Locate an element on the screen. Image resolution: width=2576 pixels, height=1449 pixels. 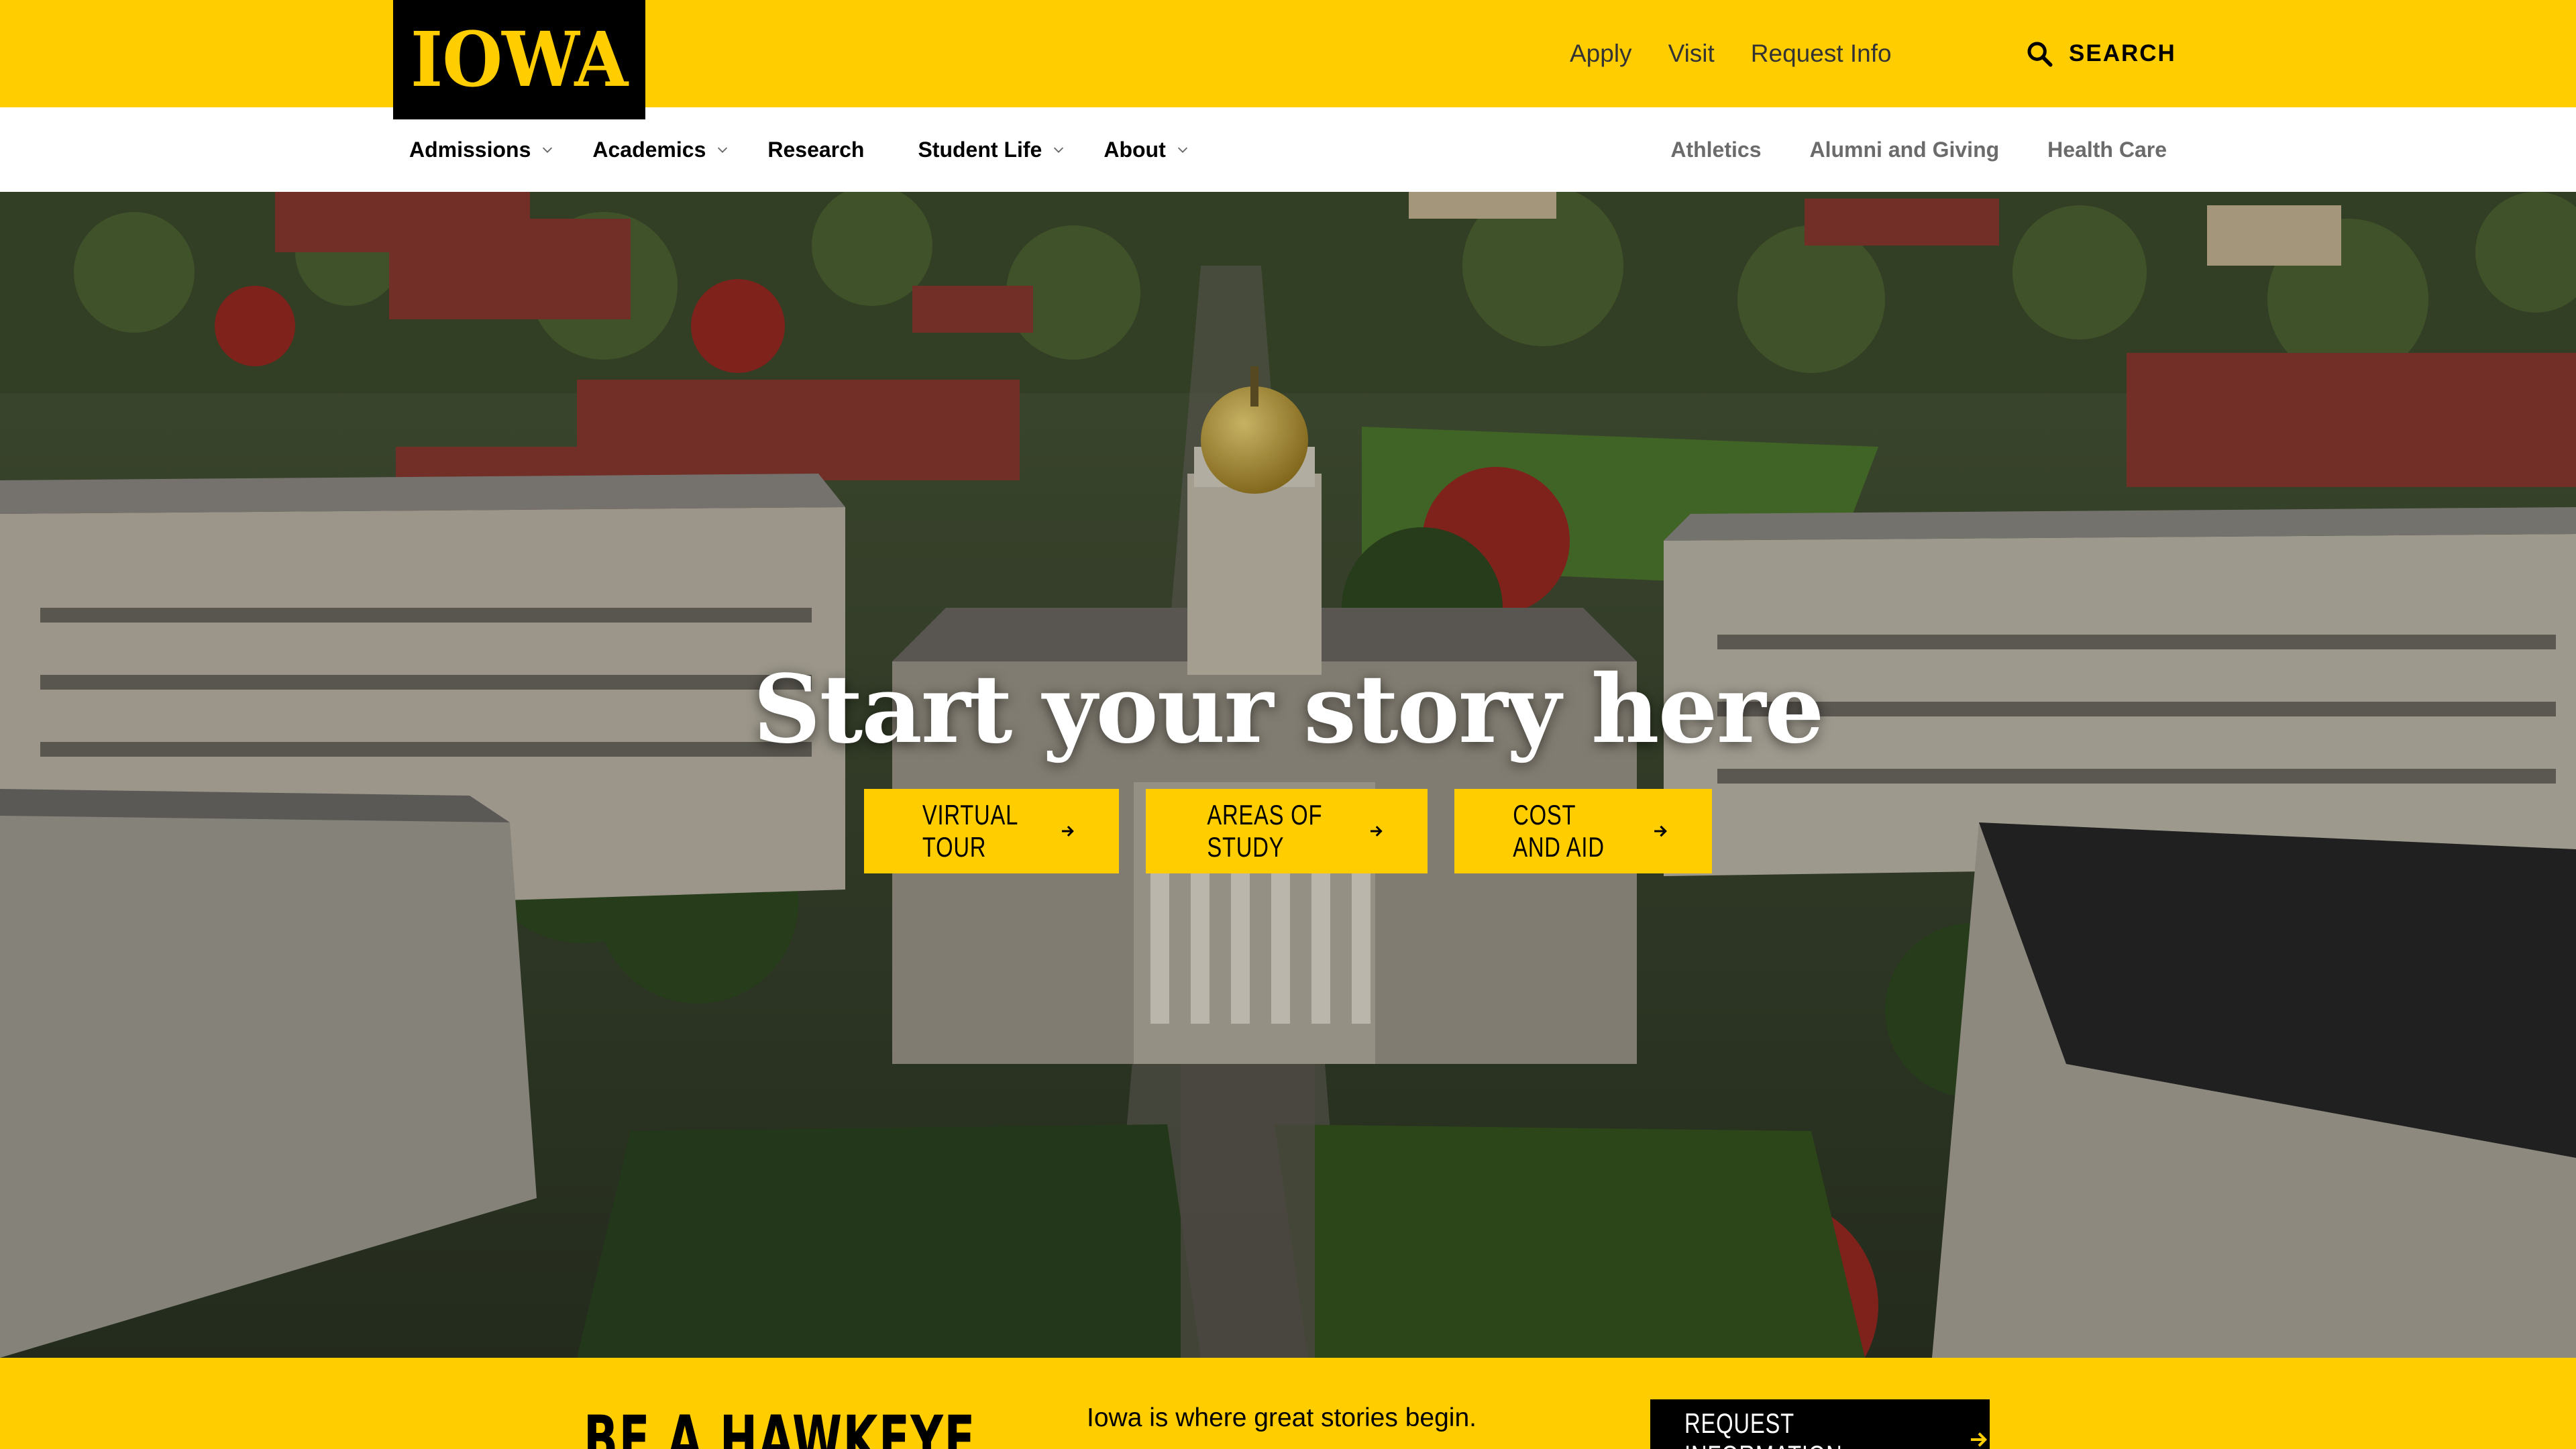
health-care-link: Health Care is located at coordinates (2107, 150).